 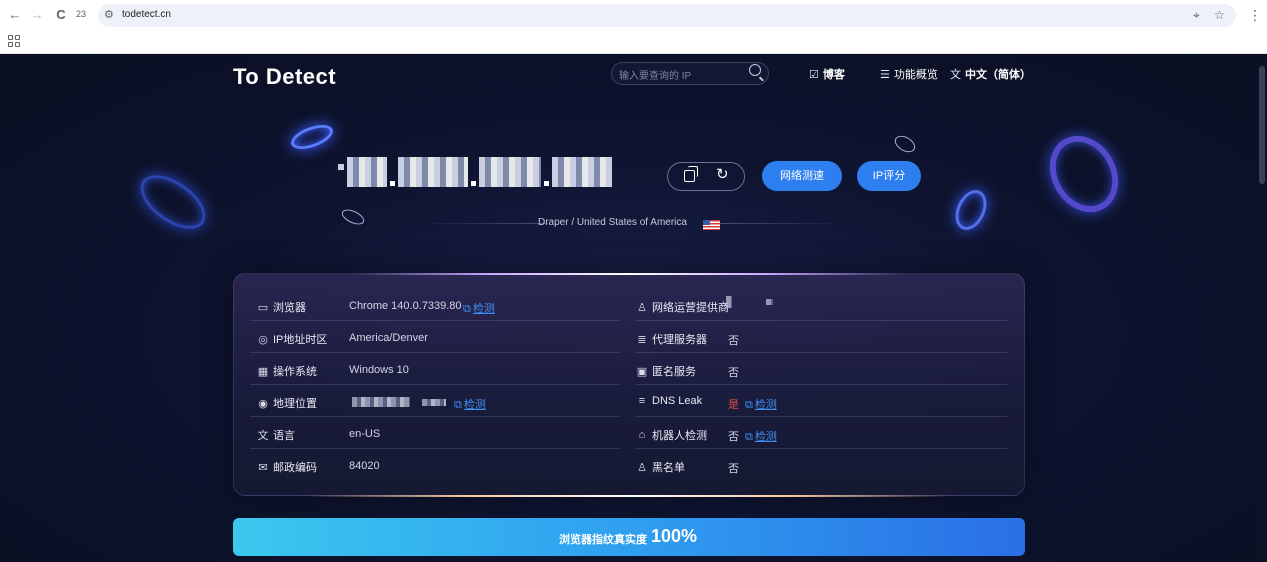 I want to click on site-logo: To Detect, so click(x=284, y=77).